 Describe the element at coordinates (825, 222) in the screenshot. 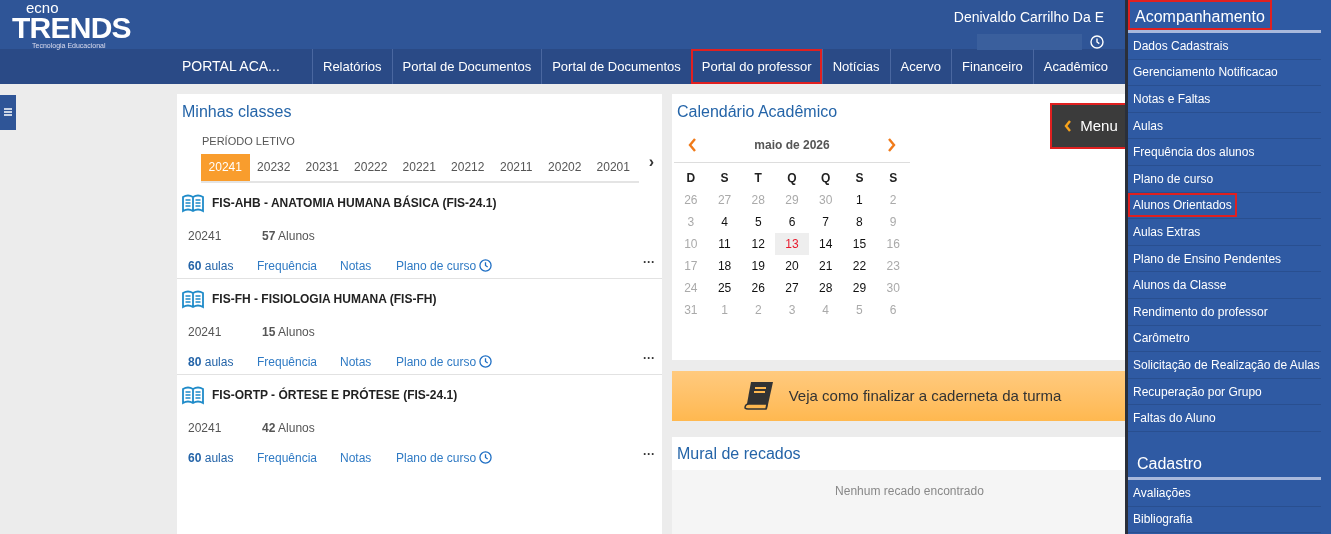

I see `calendar-day: 7` at that location.